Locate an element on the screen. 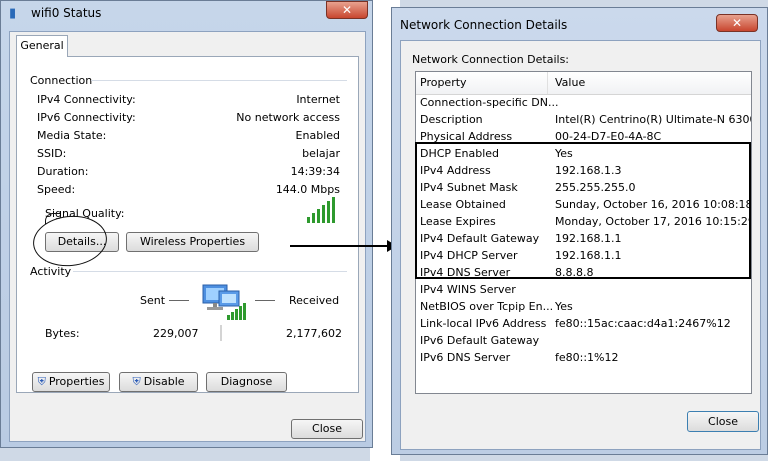  speed-value: 144.0 Mbps is located at coordinates (307, 189).